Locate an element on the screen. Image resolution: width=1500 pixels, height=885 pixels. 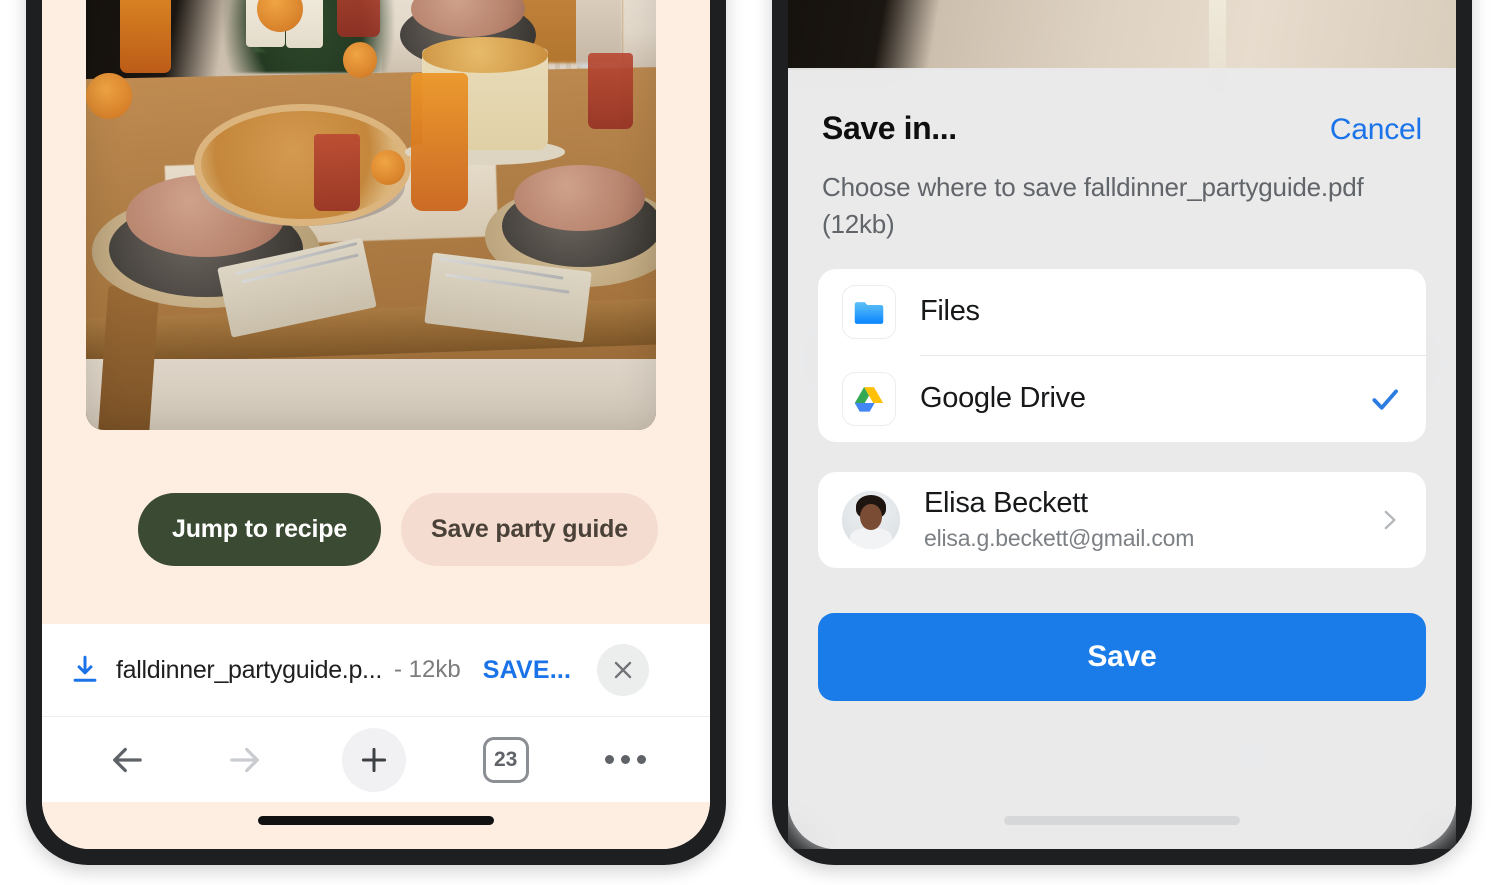
save-party-guide-button: Save party guide is located at coordinates (529, 529).